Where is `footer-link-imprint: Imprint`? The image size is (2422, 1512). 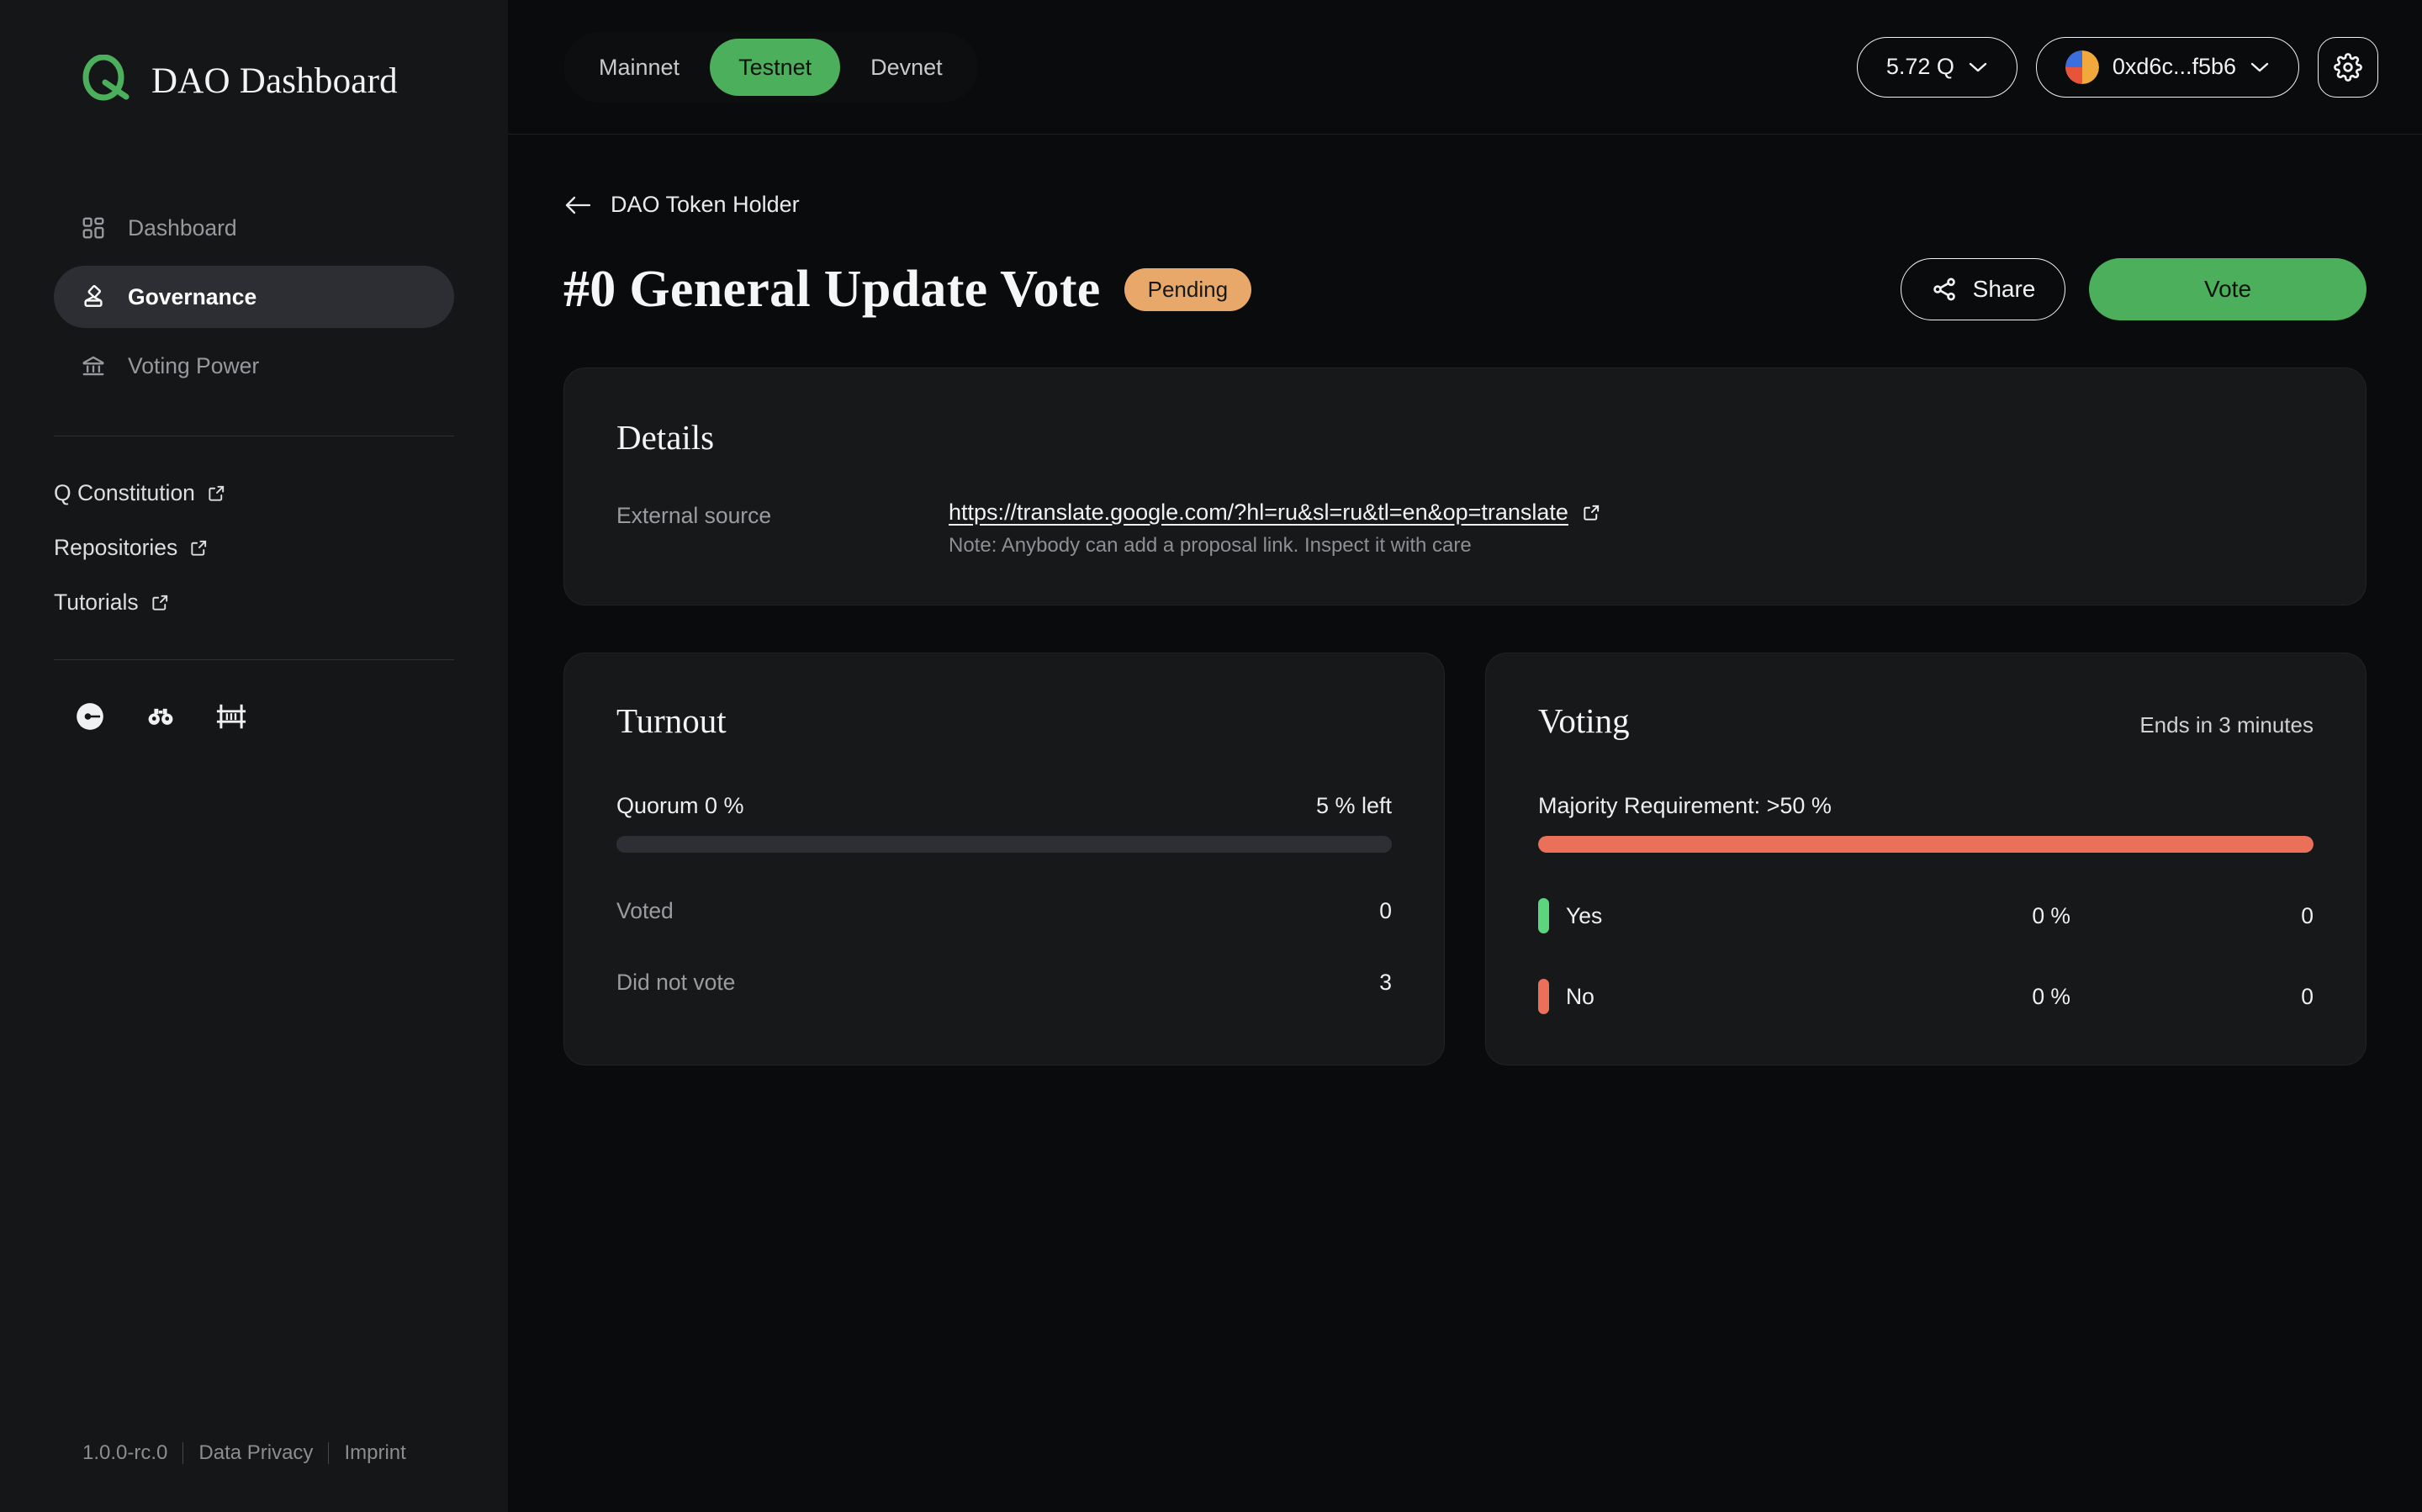 footer-link-imprint: Imprint is located at coordinates (374, 1453).